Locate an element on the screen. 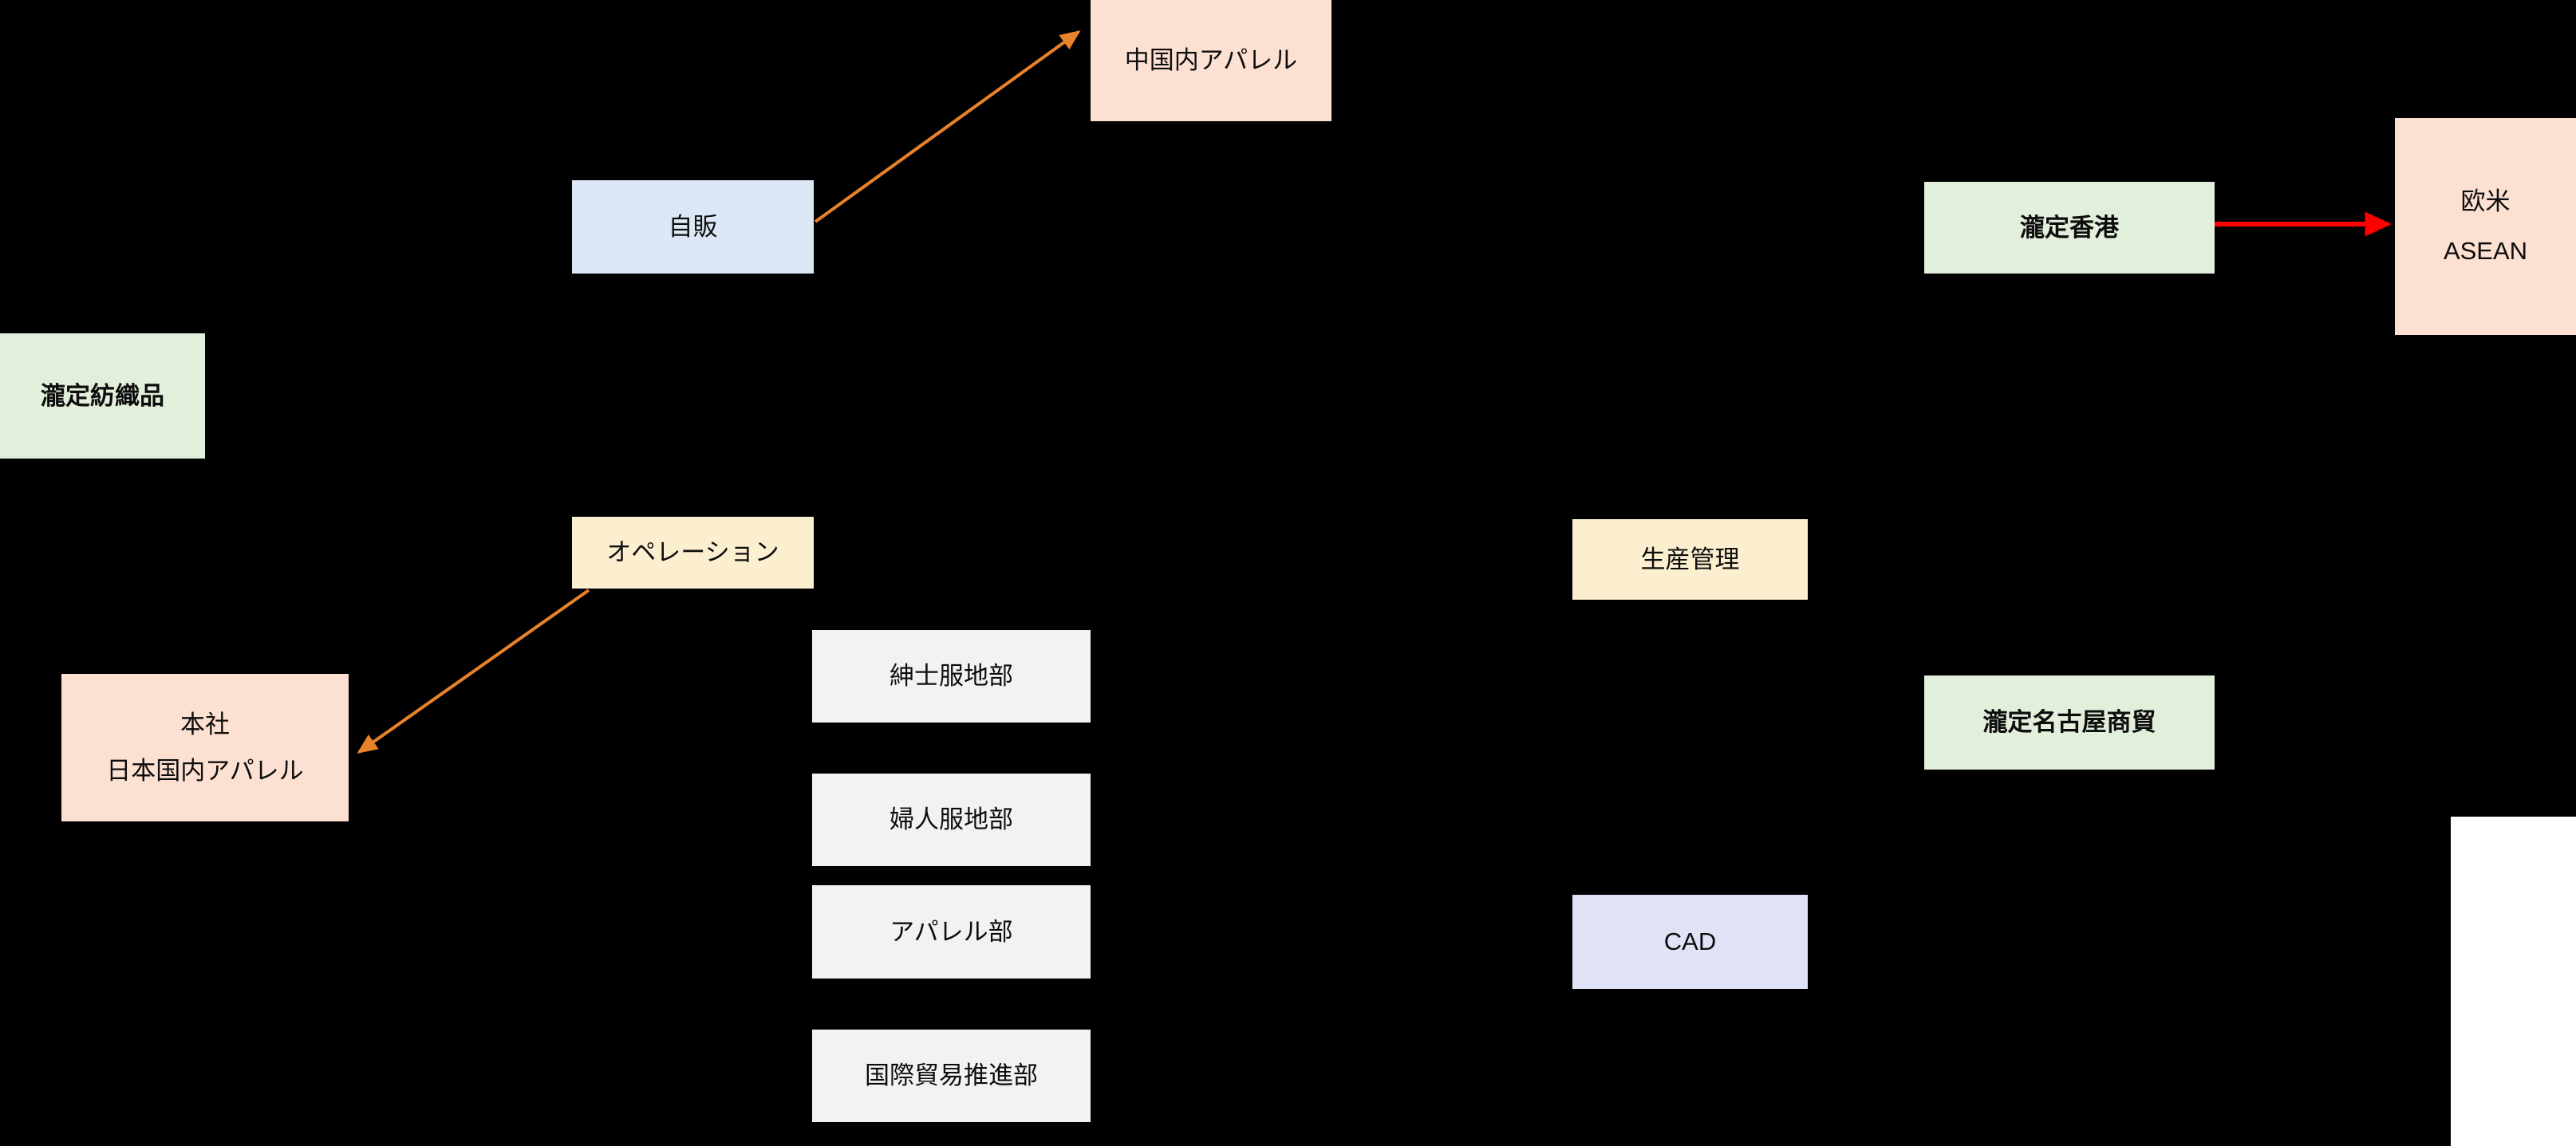 The width and height of the screenshot is (2576, 1146). node-kokusai-boeki-label: 国際貿易推進部 is located at coordinates (951, 1075).